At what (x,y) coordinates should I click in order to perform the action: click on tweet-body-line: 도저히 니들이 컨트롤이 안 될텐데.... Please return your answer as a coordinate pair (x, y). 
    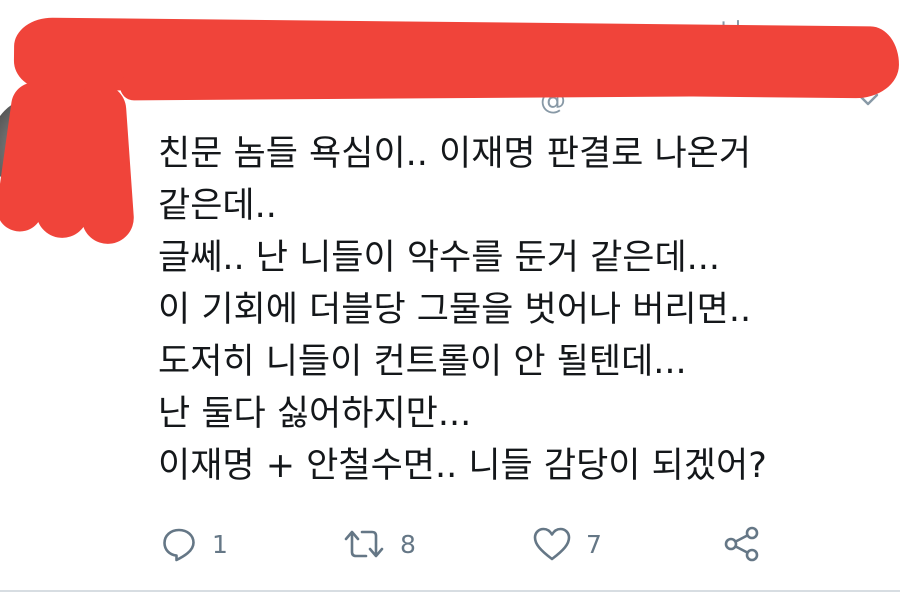
    Looking at the image, I should click on (422, 362).